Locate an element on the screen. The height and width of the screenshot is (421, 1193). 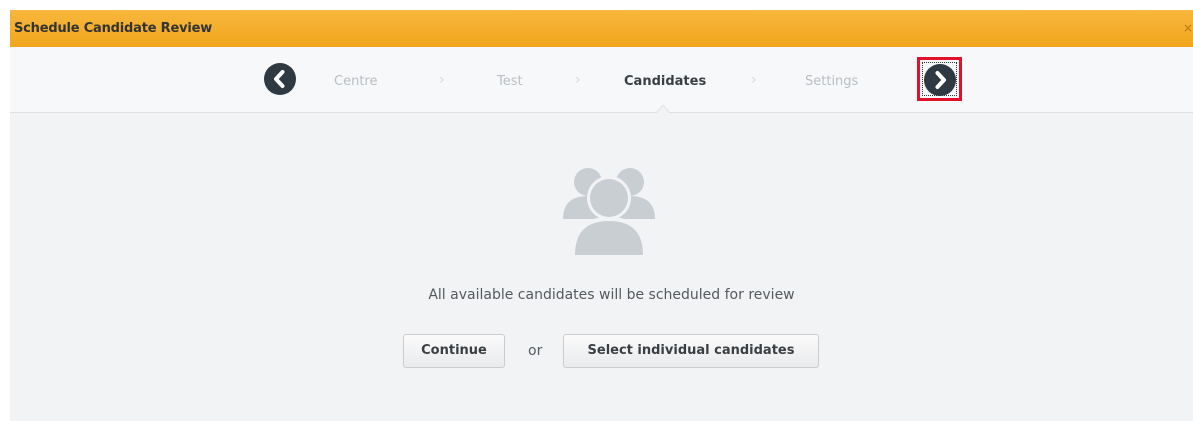
dialog-title: Schedule Candidate Review is located at coordinates (113, 28).